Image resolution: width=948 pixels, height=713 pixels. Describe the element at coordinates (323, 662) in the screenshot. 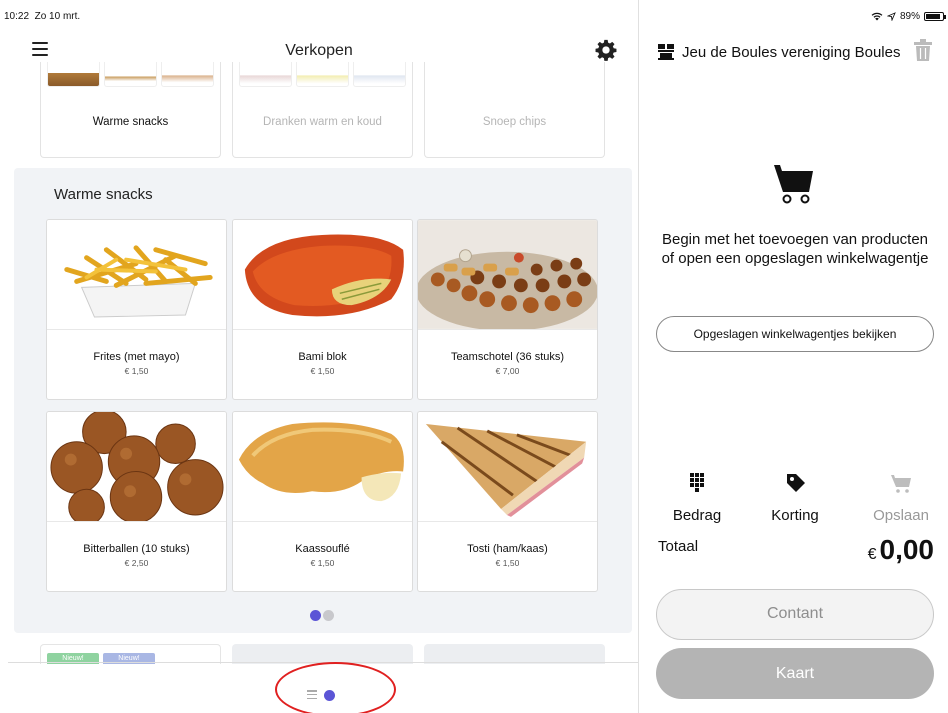

I see `bottom-bar-divider` at that location.